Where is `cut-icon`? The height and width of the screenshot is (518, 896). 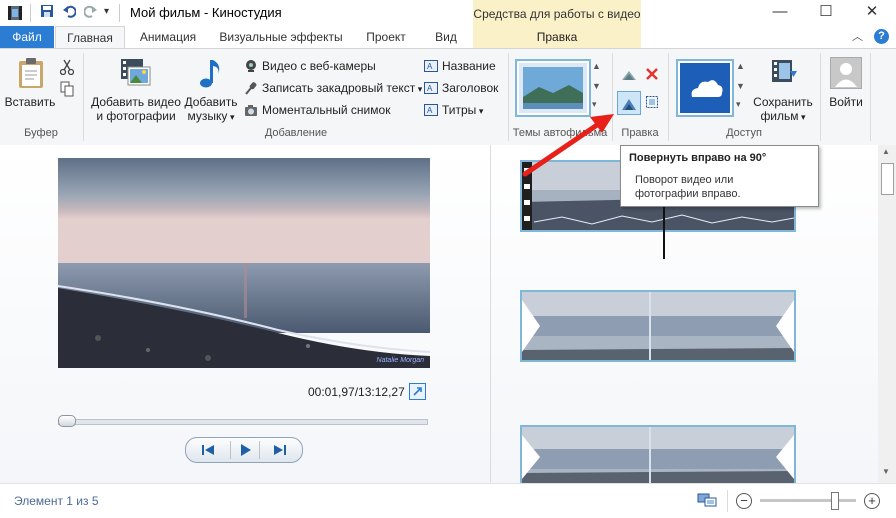 cut-icon is located at coordinates (67, 68).